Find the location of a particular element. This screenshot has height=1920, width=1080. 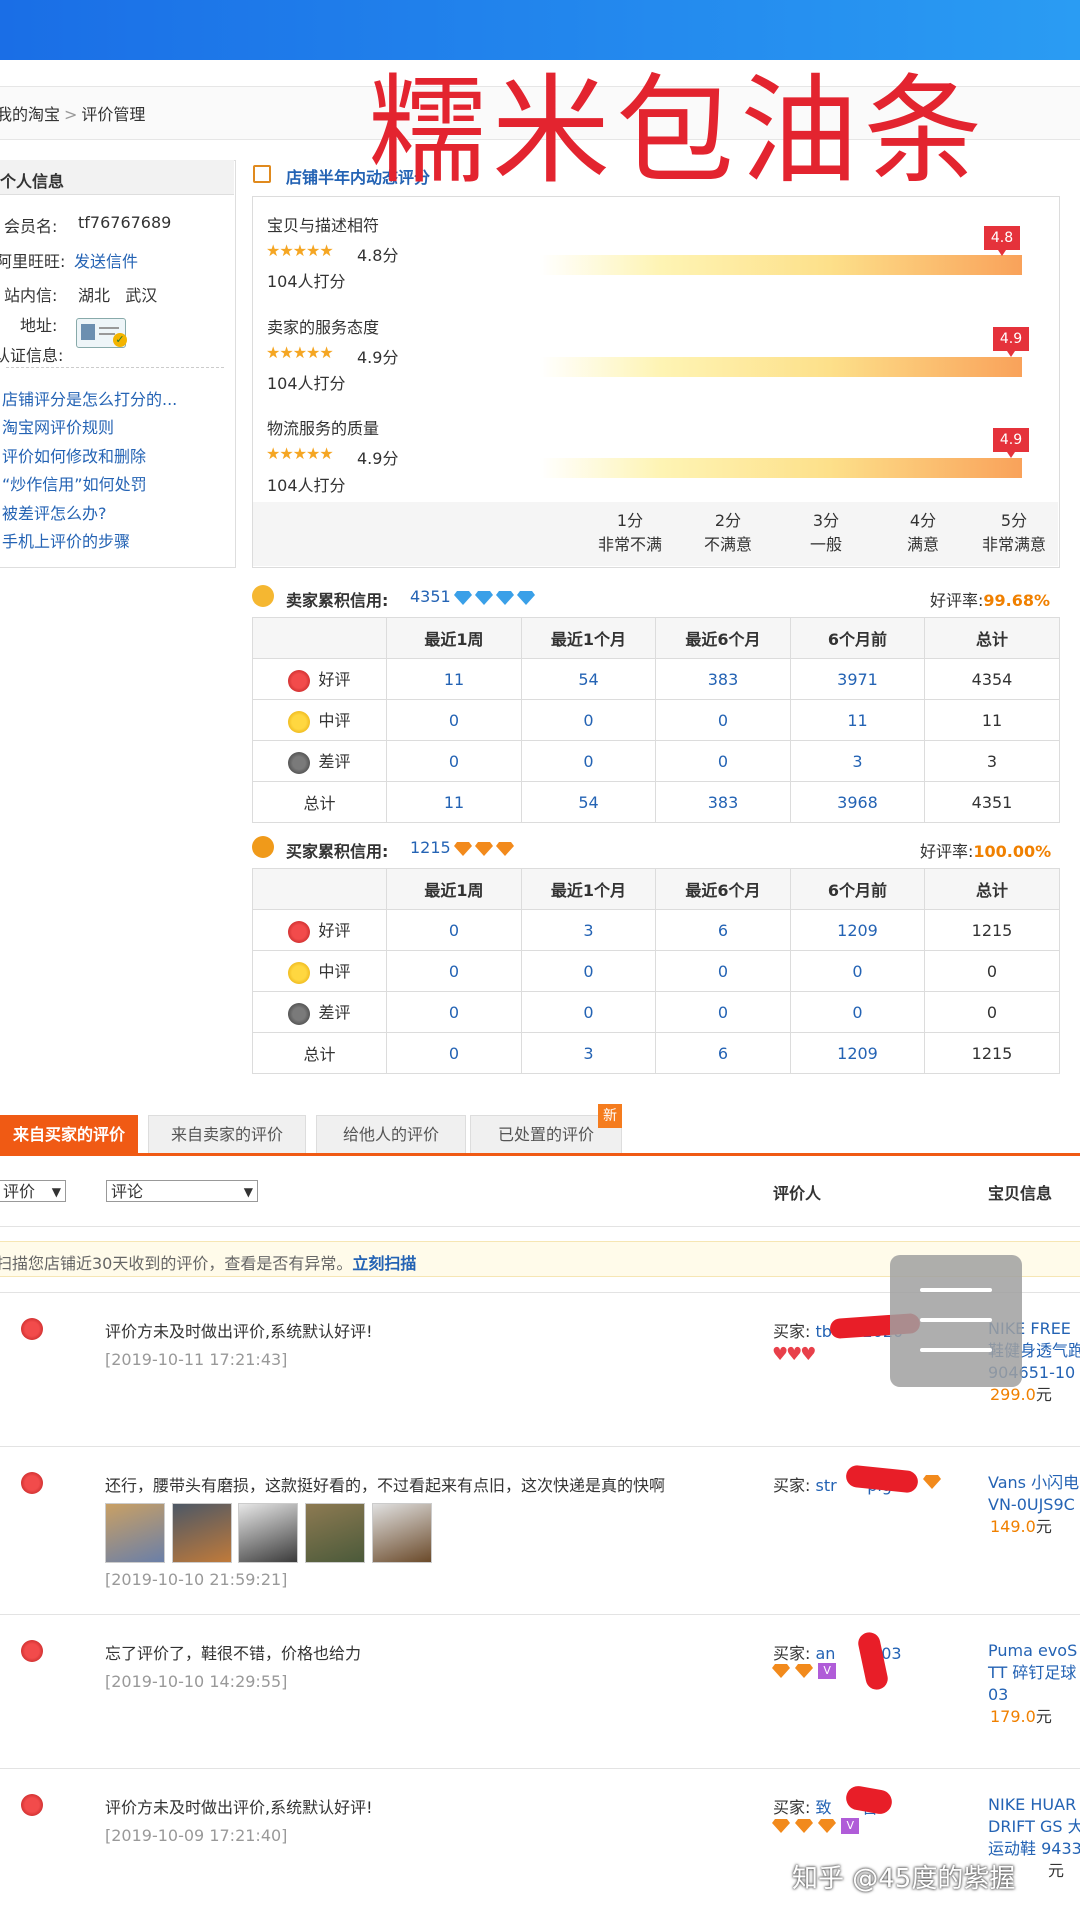

buyer-rate-value: 100.00% is located at coordinates (1012, 851).